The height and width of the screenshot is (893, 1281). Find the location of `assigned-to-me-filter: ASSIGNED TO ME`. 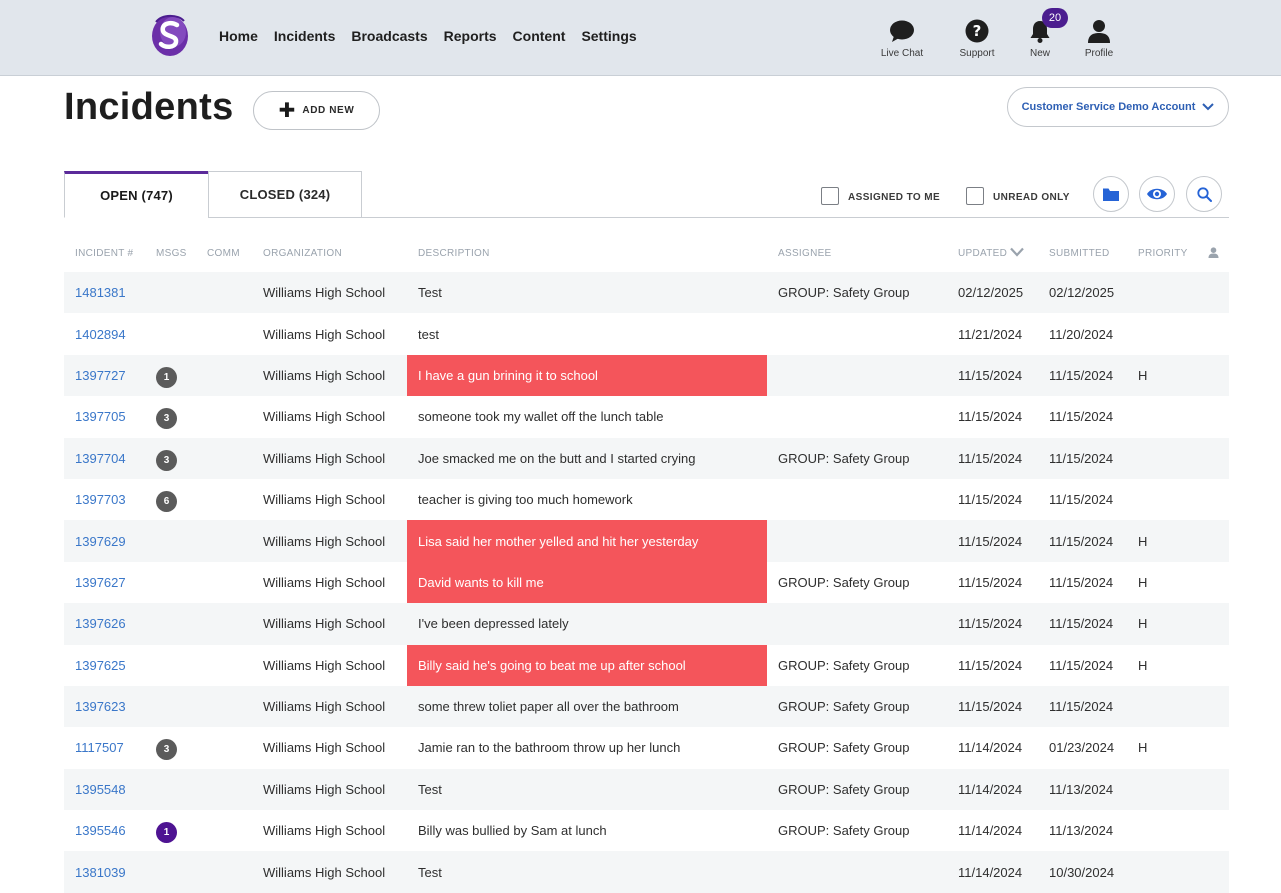

assigned-to-me-filter: ASSIGNED TO ME is located at coordinates (880, 196).